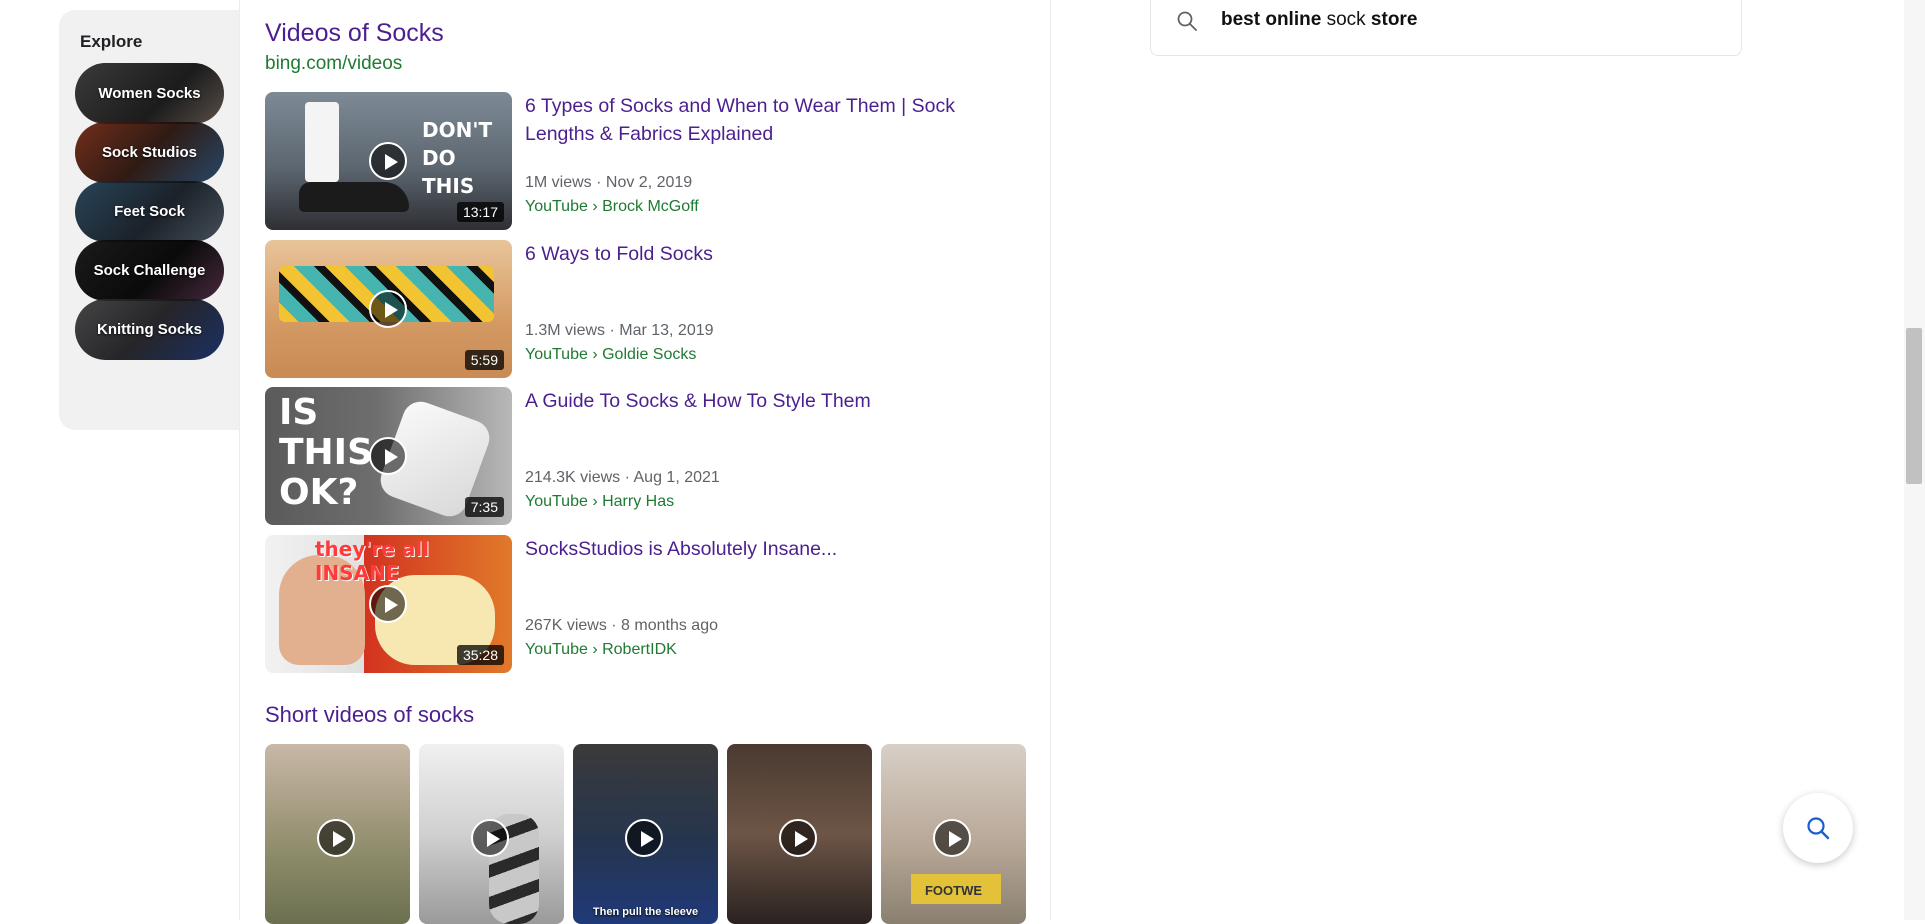 This screenshot has height=924, width=1925. Describe the element at coordinates (1271, 19) in the screenshot. I see `query-bold: best online` at that location.